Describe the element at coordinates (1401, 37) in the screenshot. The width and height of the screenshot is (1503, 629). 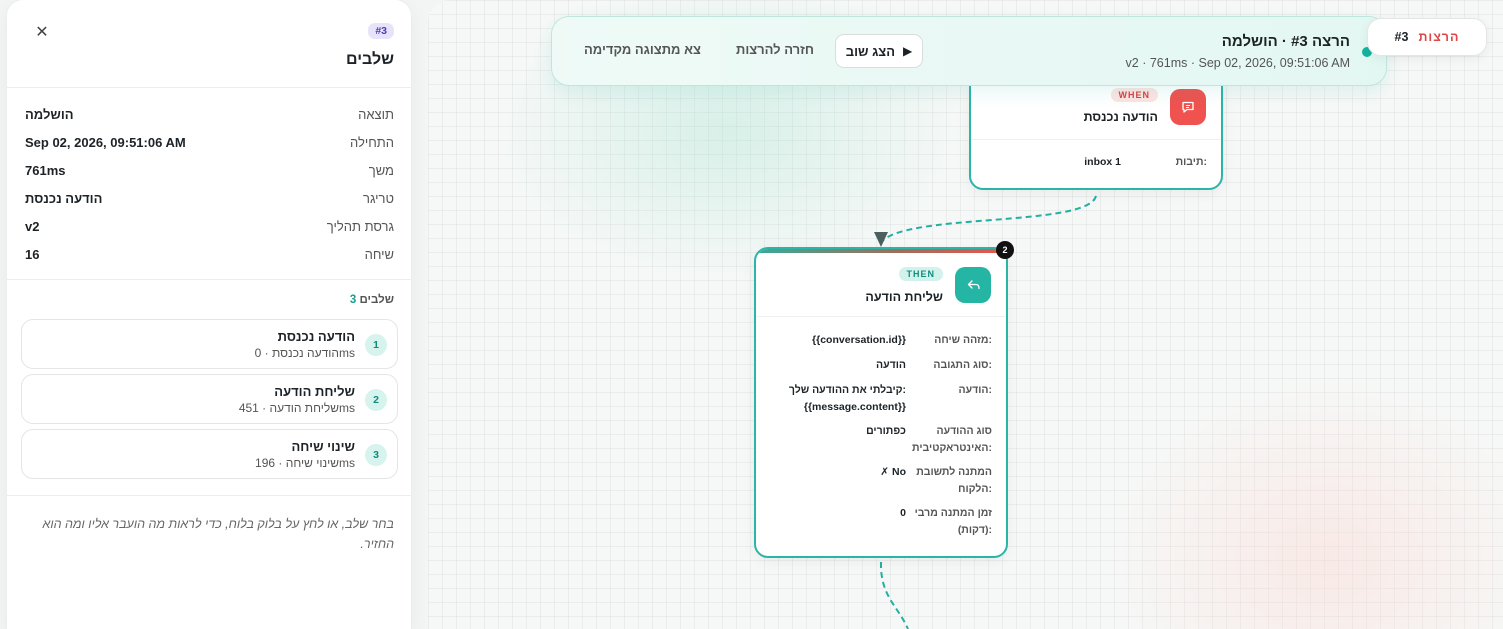
I see `runs-chip-value: #3` at that location.